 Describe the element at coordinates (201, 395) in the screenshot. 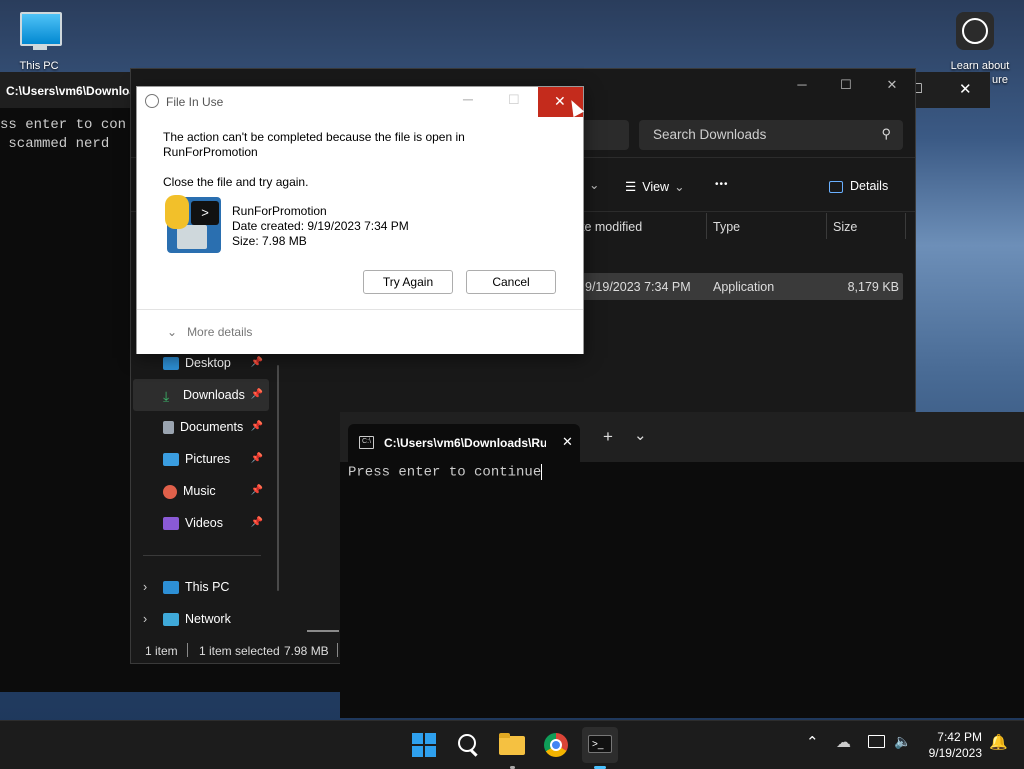

I see `sidebar-item-downloads: ⤓ Downloads 📌` at that location.